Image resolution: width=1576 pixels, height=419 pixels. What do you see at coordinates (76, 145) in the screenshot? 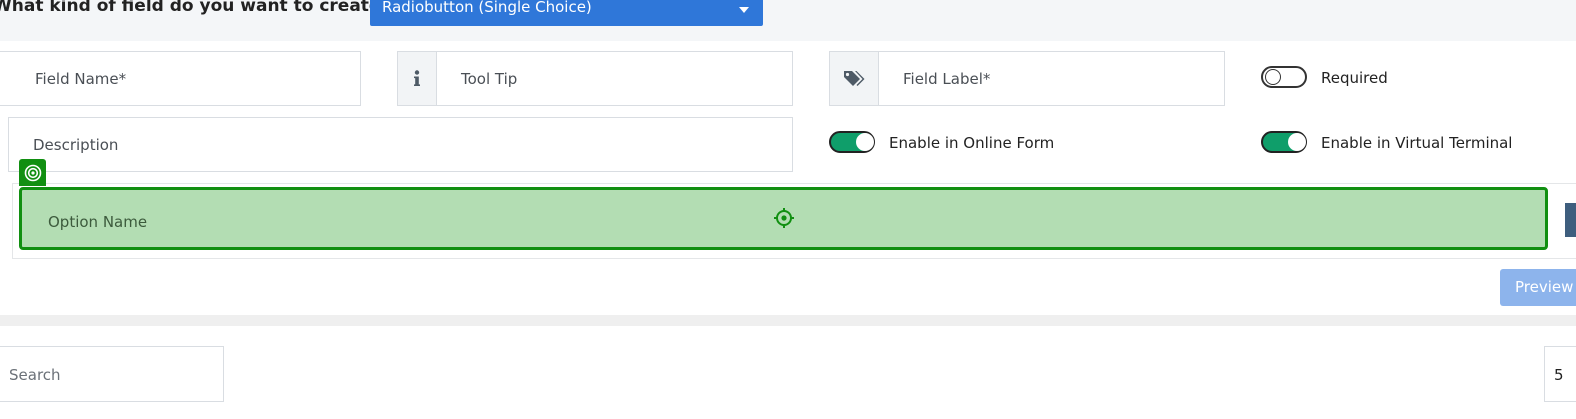
I see `description-placeholder: Description` at bounding box center [76, 145].